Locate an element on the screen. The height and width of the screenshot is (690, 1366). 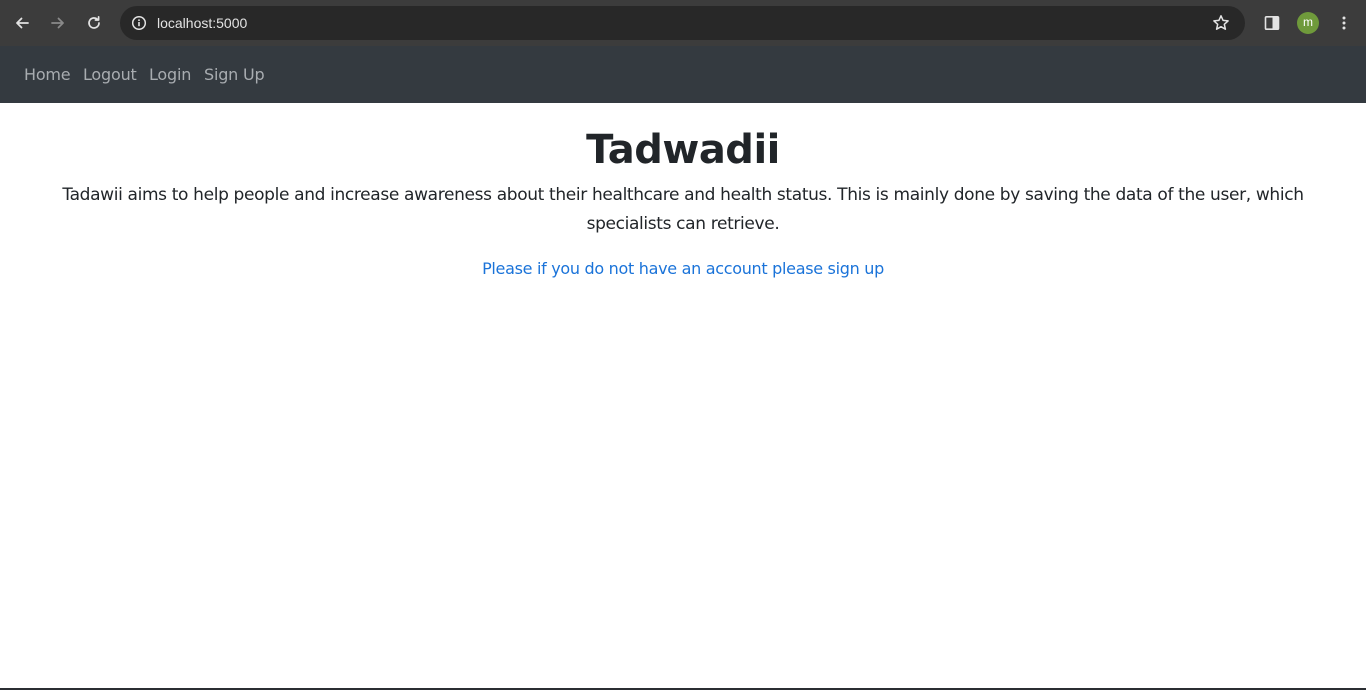
arrow-right-icon is located at coordinates (57, 23).